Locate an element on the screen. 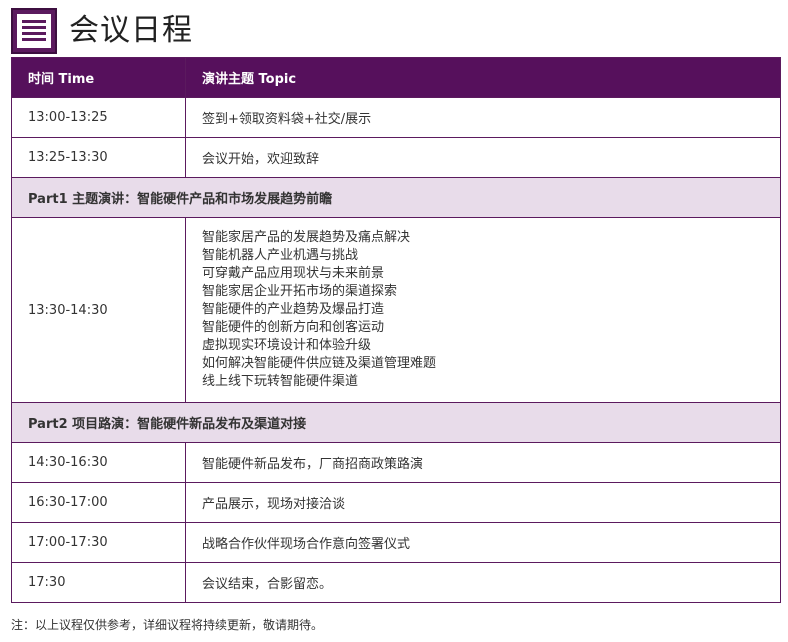  table-row: 14:30-16:30 智能硬件新品发布，厂商招商政策路演 is located at coordinates (396, 462).